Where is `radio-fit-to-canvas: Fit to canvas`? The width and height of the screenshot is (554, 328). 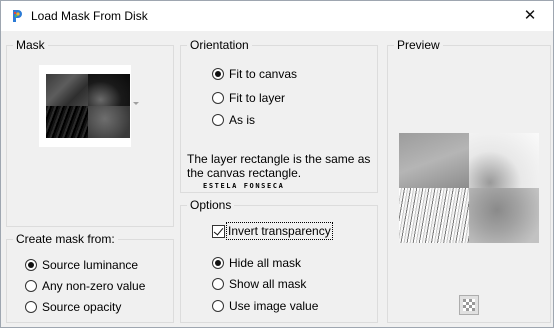
radio-fit-to-canvas: Fit to canvas is located at coordinates (254, 74).